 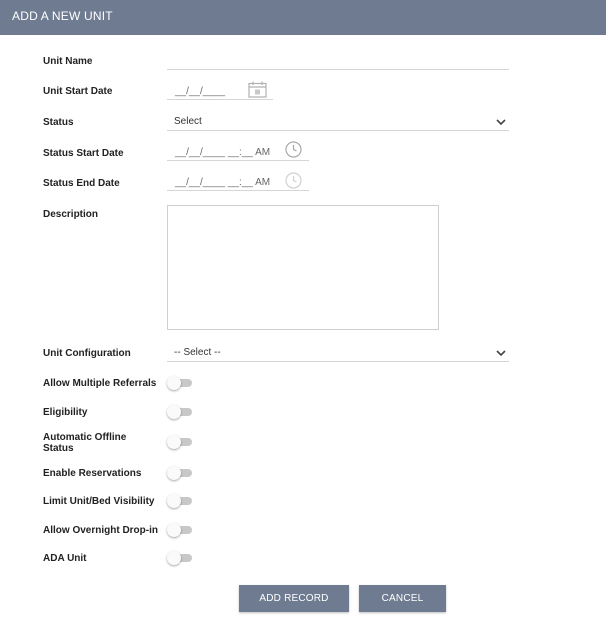 I want to click on description-textarea, so click(x=303, y=267).